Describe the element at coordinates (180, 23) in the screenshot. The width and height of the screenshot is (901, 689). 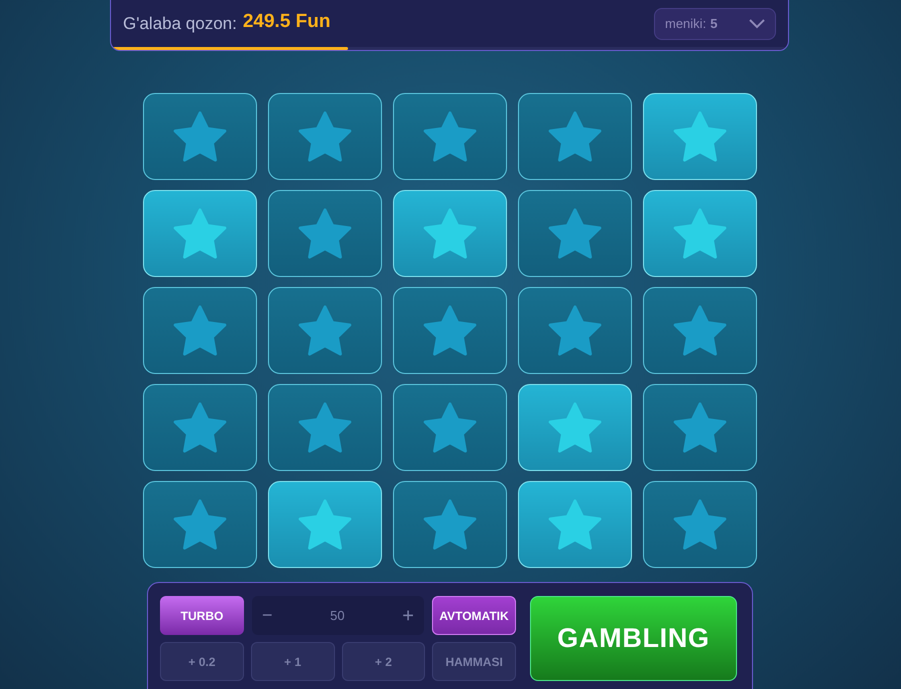
I see `win-label: G'alaba qozon:` at that location.